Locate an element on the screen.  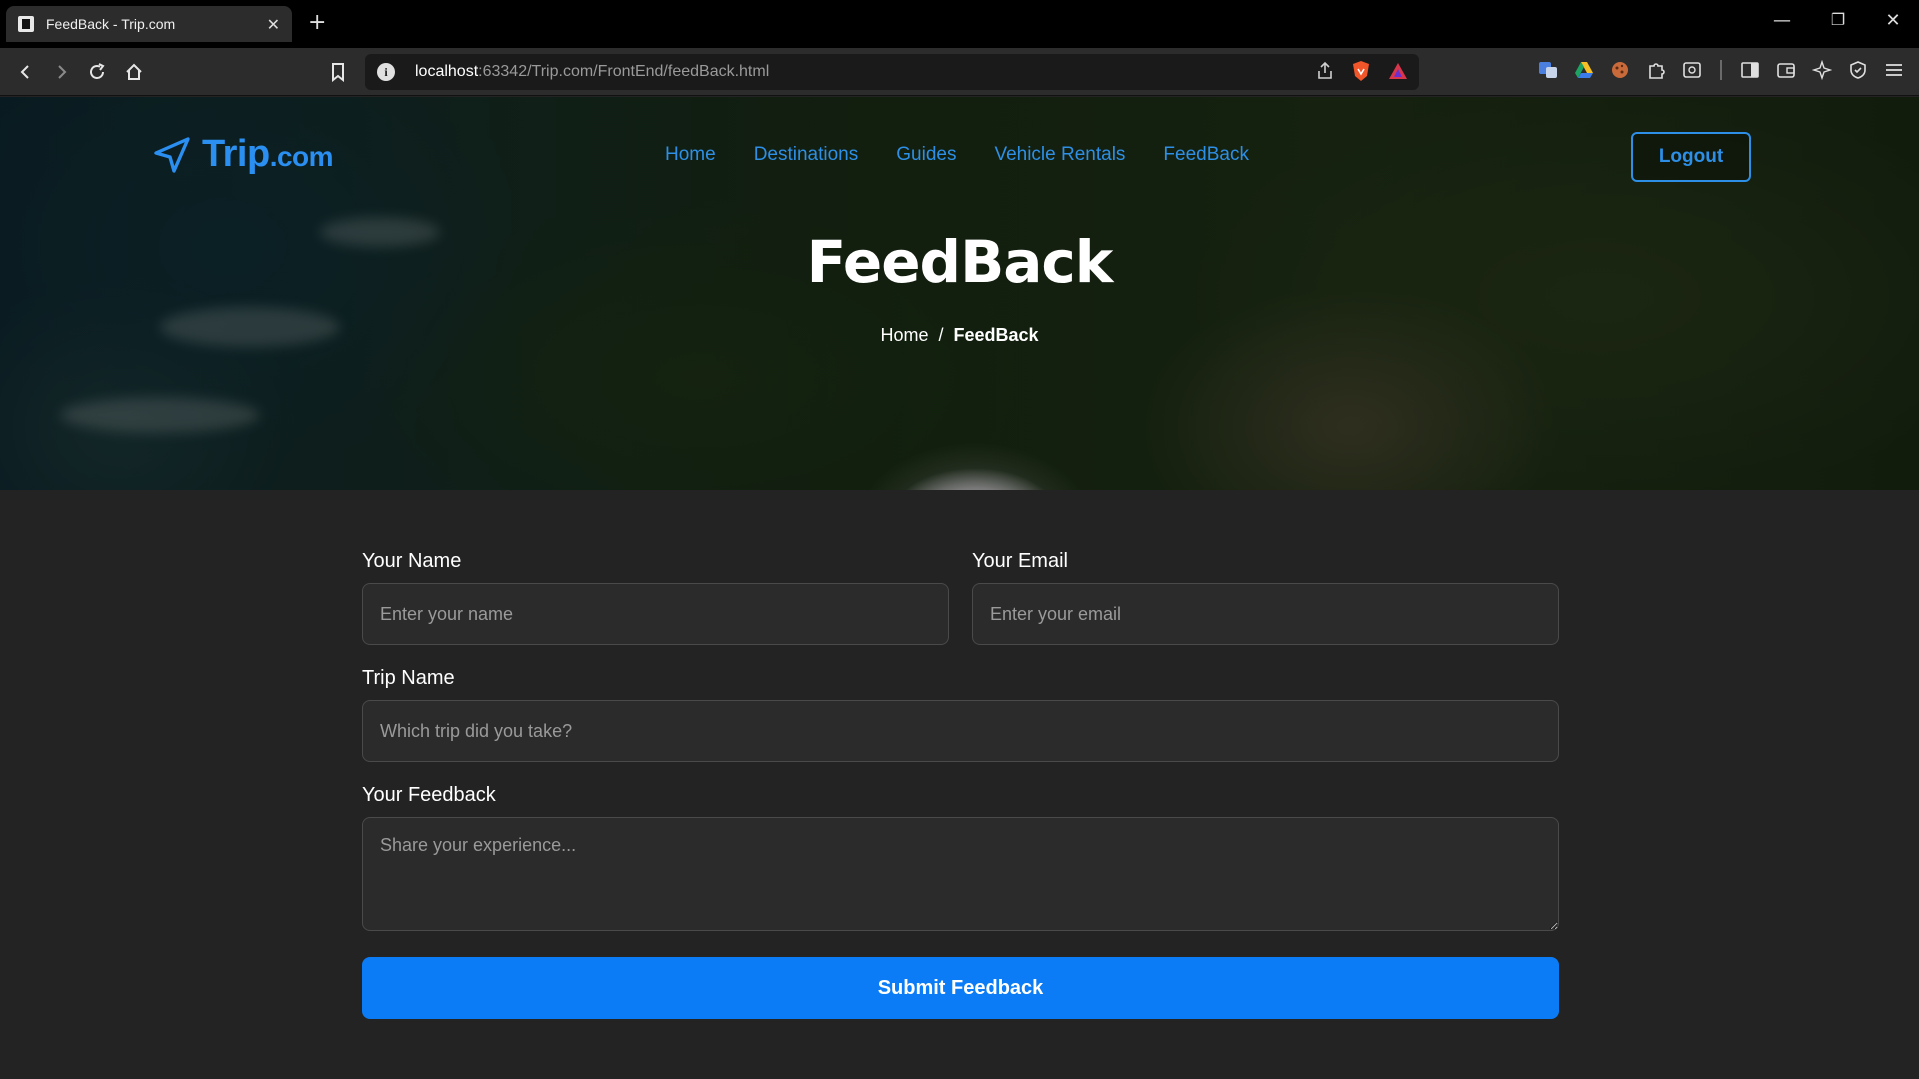
forward-icon is located at coordinates (61, 72).